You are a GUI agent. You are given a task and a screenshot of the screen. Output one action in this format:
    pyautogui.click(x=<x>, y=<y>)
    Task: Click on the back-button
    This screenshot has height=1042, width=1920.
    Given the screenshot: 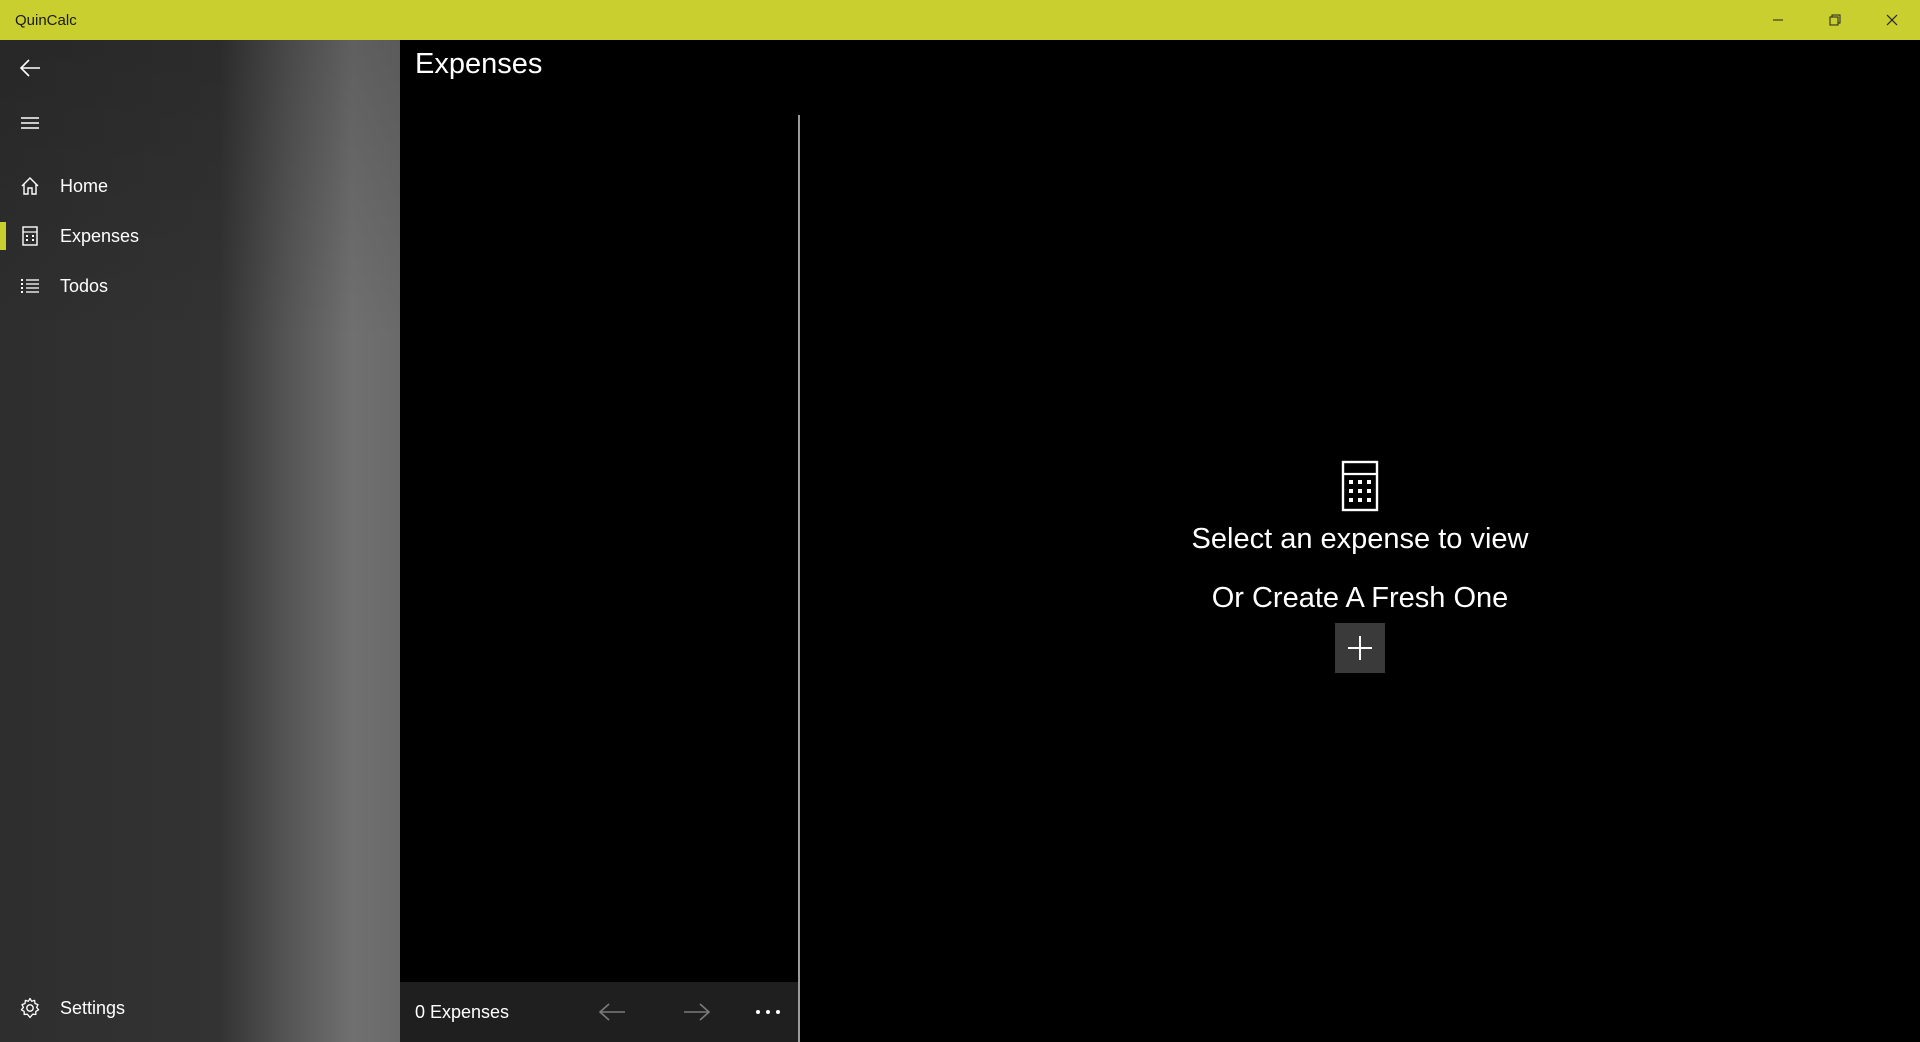 What is the action you would take?
    pyautogui.click(x=30, y=68)
    